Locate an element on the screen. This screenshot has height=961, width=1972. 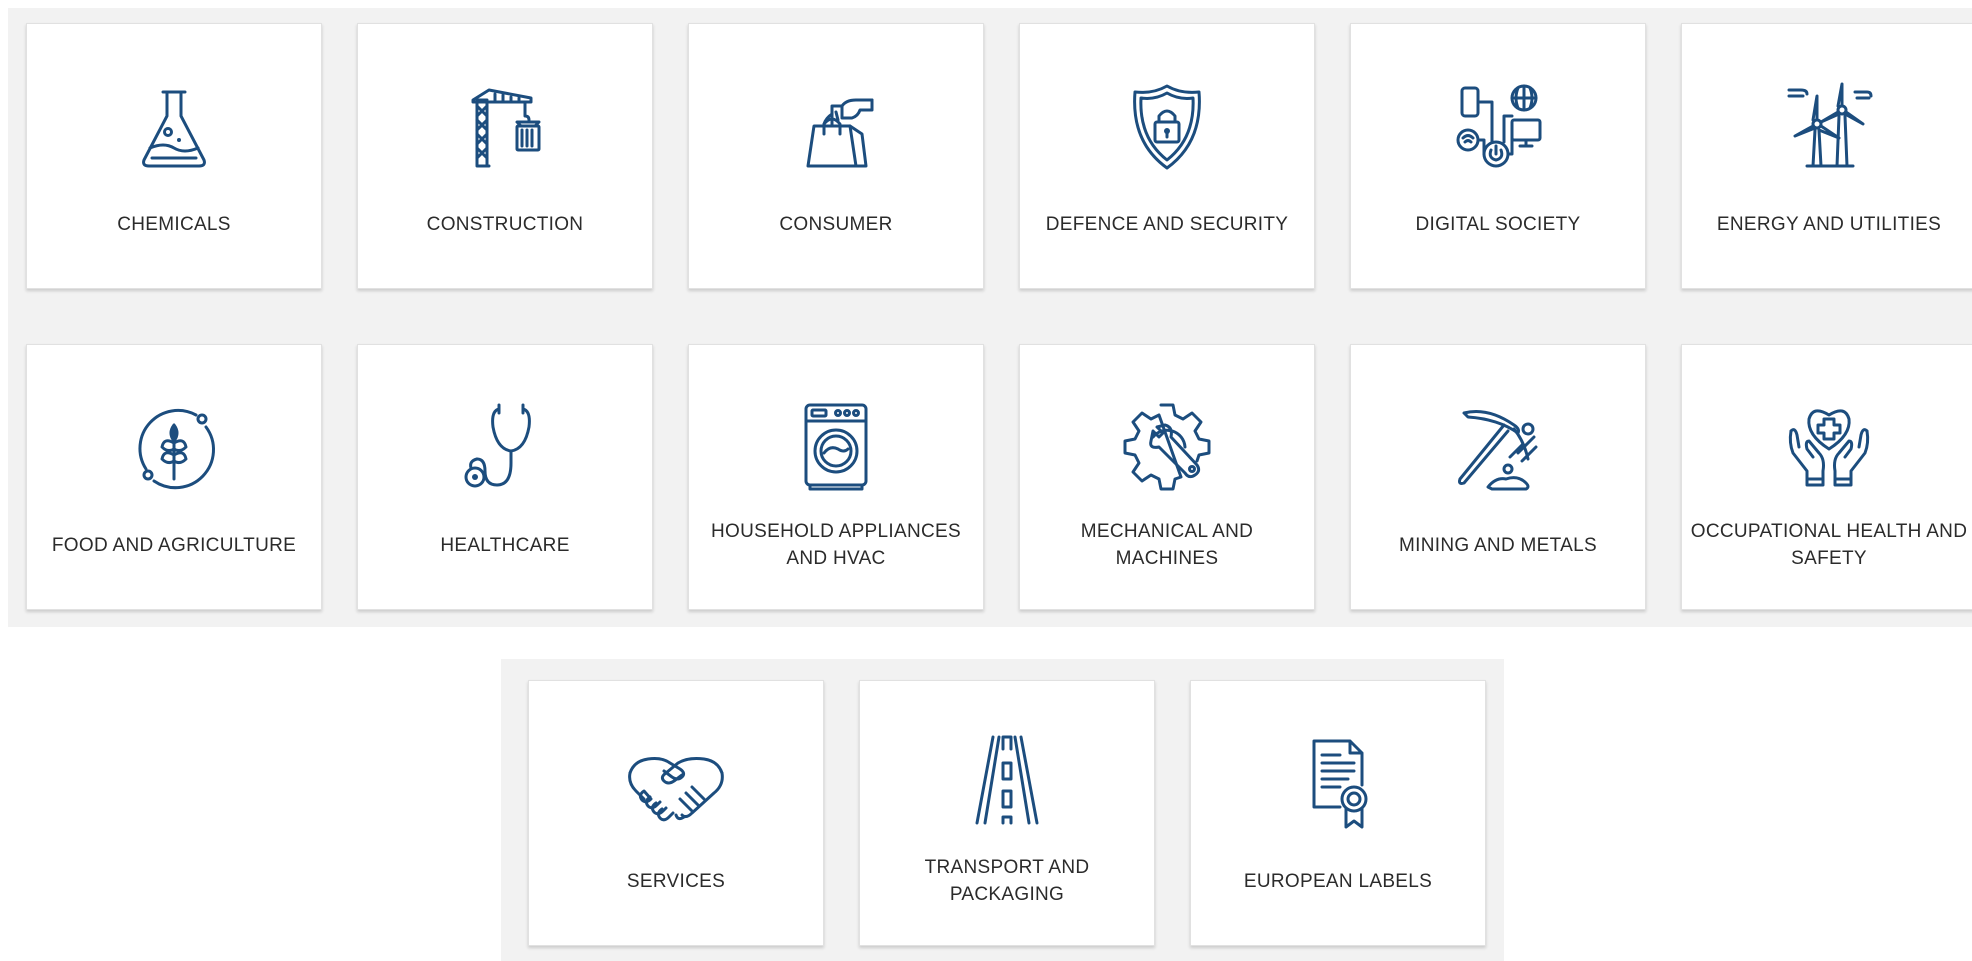
connected-devices-icon is located at coordinates (1498, 126).